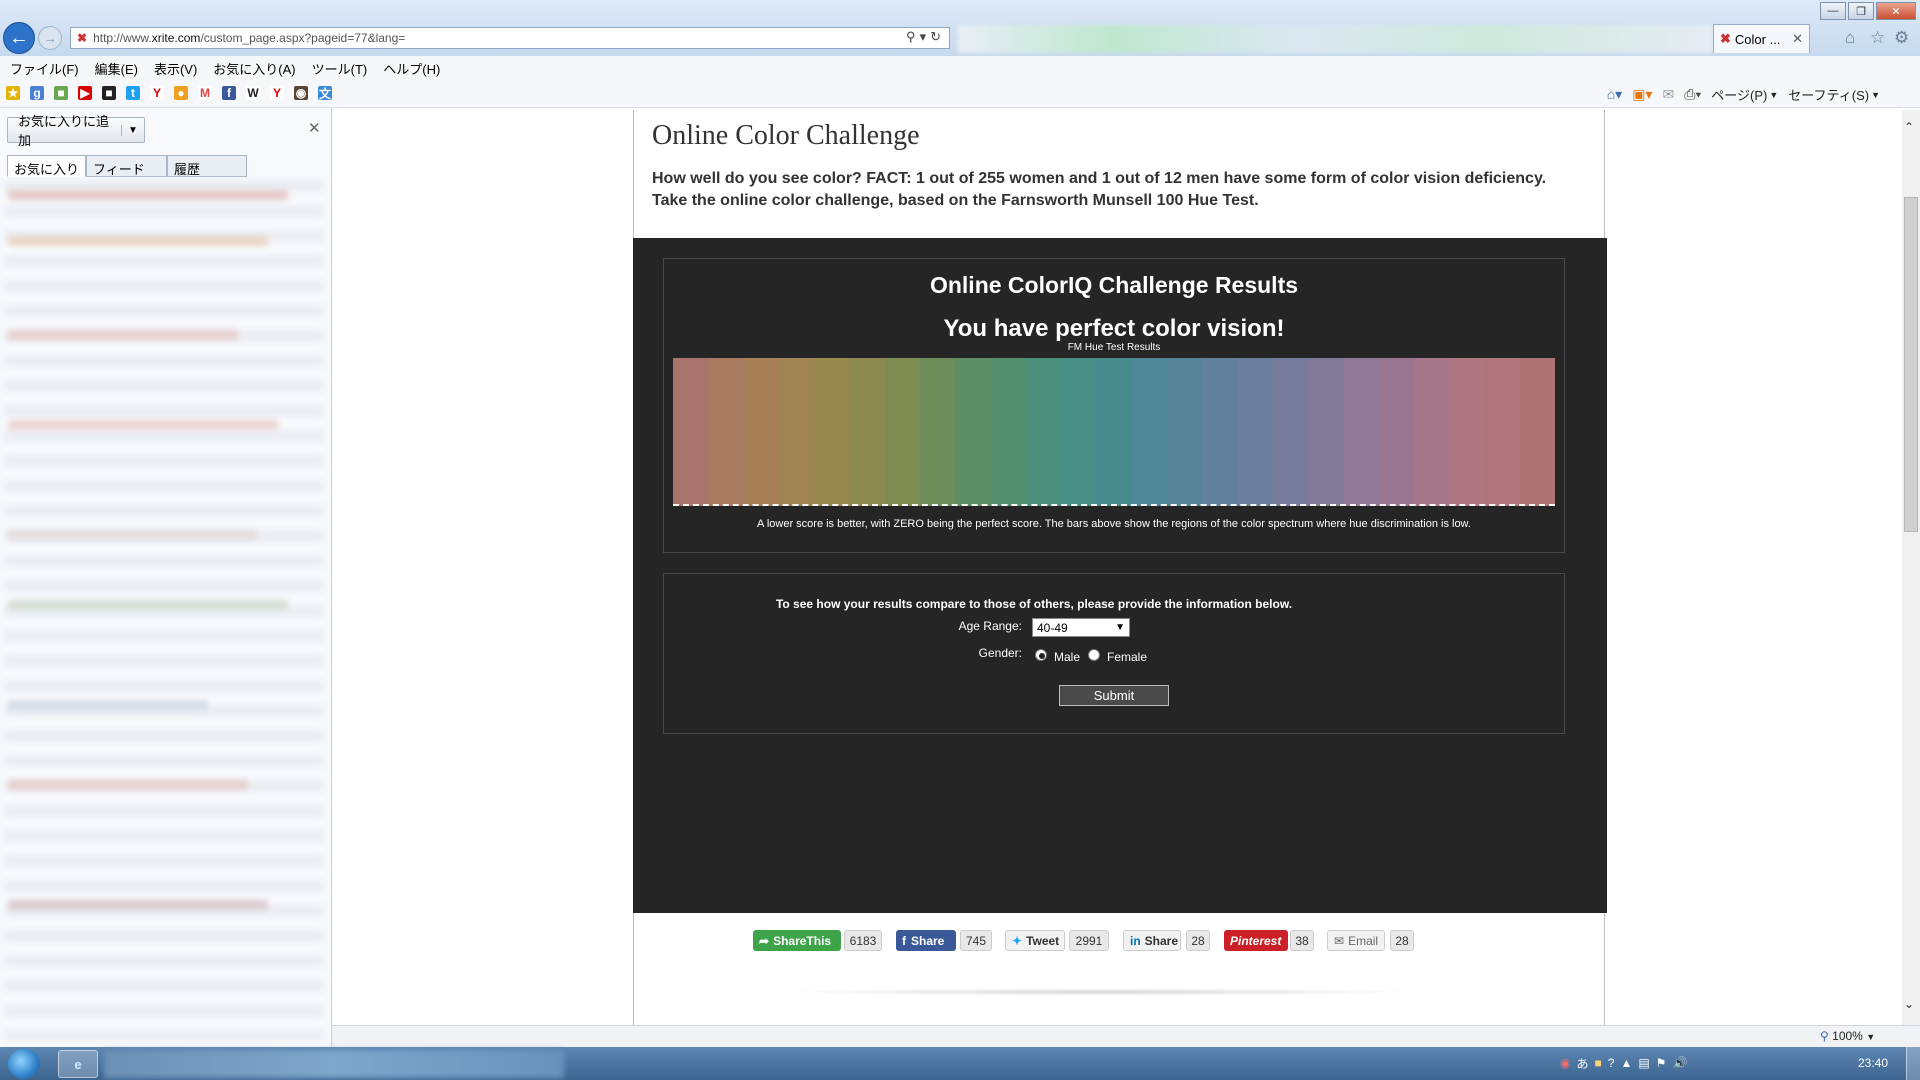 This screenshot has height=1080, width=1920. Describe the element at coordinates (133, 93) in the screenshot. I see `twitter-icon: t` at that location.